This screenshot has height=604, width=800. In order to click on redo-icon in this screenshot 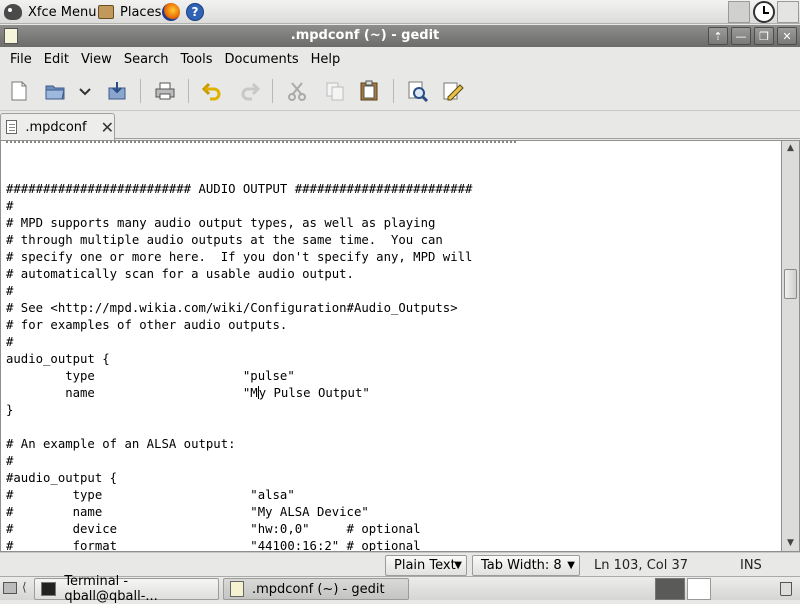, I will do `click(251, 91)`.